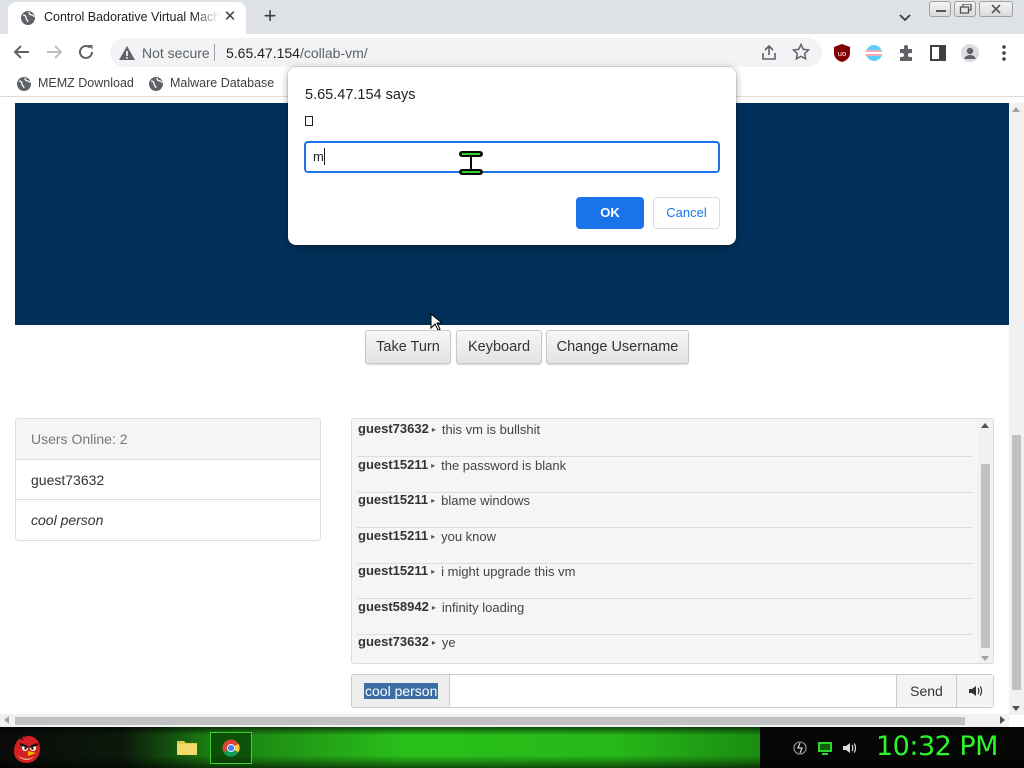 This screenshot has height=768, width=1024. I want to click on chat-message: guest15211 ▸ you know, so click(665, 546).